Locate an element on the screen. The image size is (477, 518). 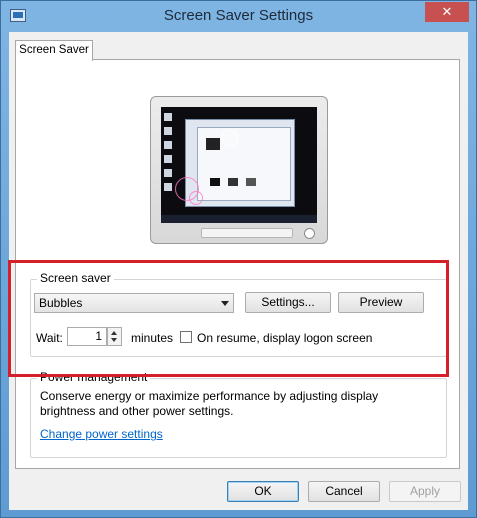
resume-logon-checkbox is located at coordinates (186, 337).